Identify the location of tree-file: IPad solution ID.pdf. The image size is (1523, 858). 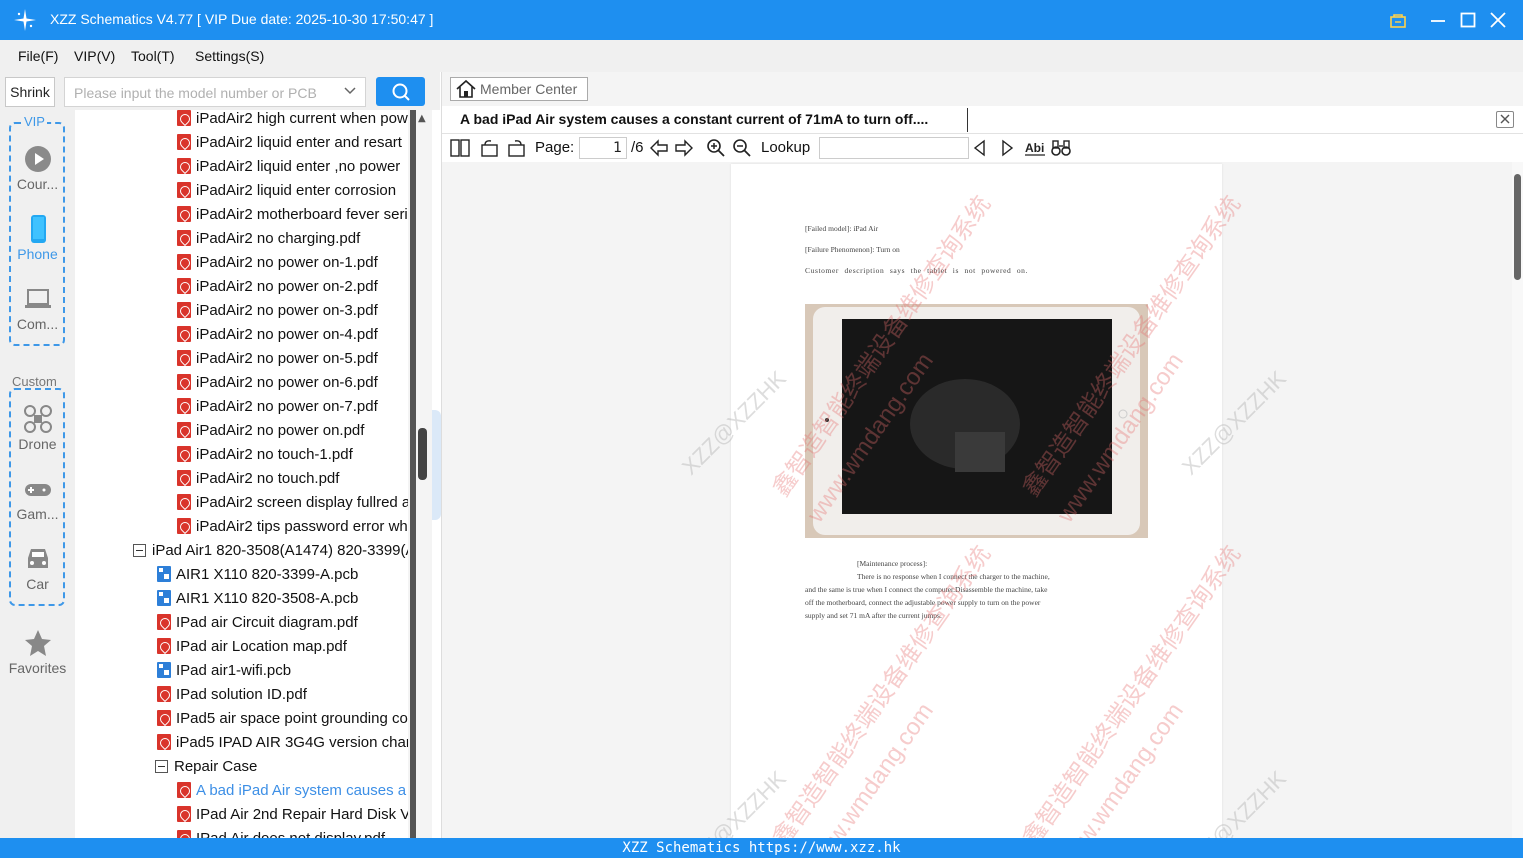
(232, 694).